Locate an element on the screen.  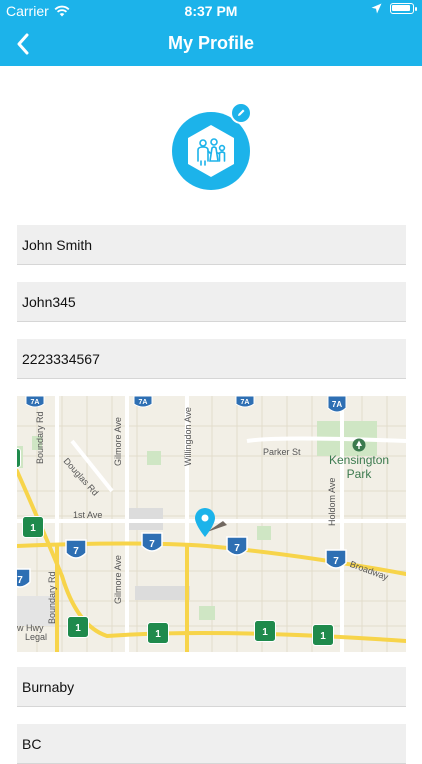
username-field: John345 is located at coordinates (211, 302).